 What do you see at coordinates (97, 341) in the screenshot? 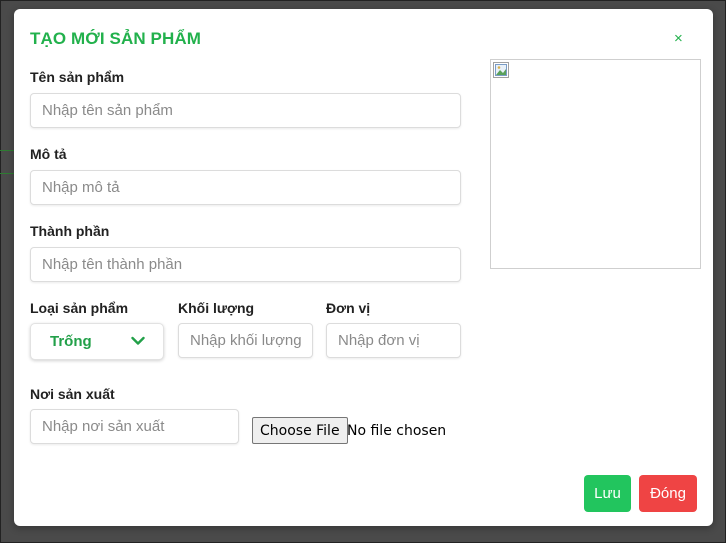
I see `category-select: Trống` at bounding box center [97, 341].